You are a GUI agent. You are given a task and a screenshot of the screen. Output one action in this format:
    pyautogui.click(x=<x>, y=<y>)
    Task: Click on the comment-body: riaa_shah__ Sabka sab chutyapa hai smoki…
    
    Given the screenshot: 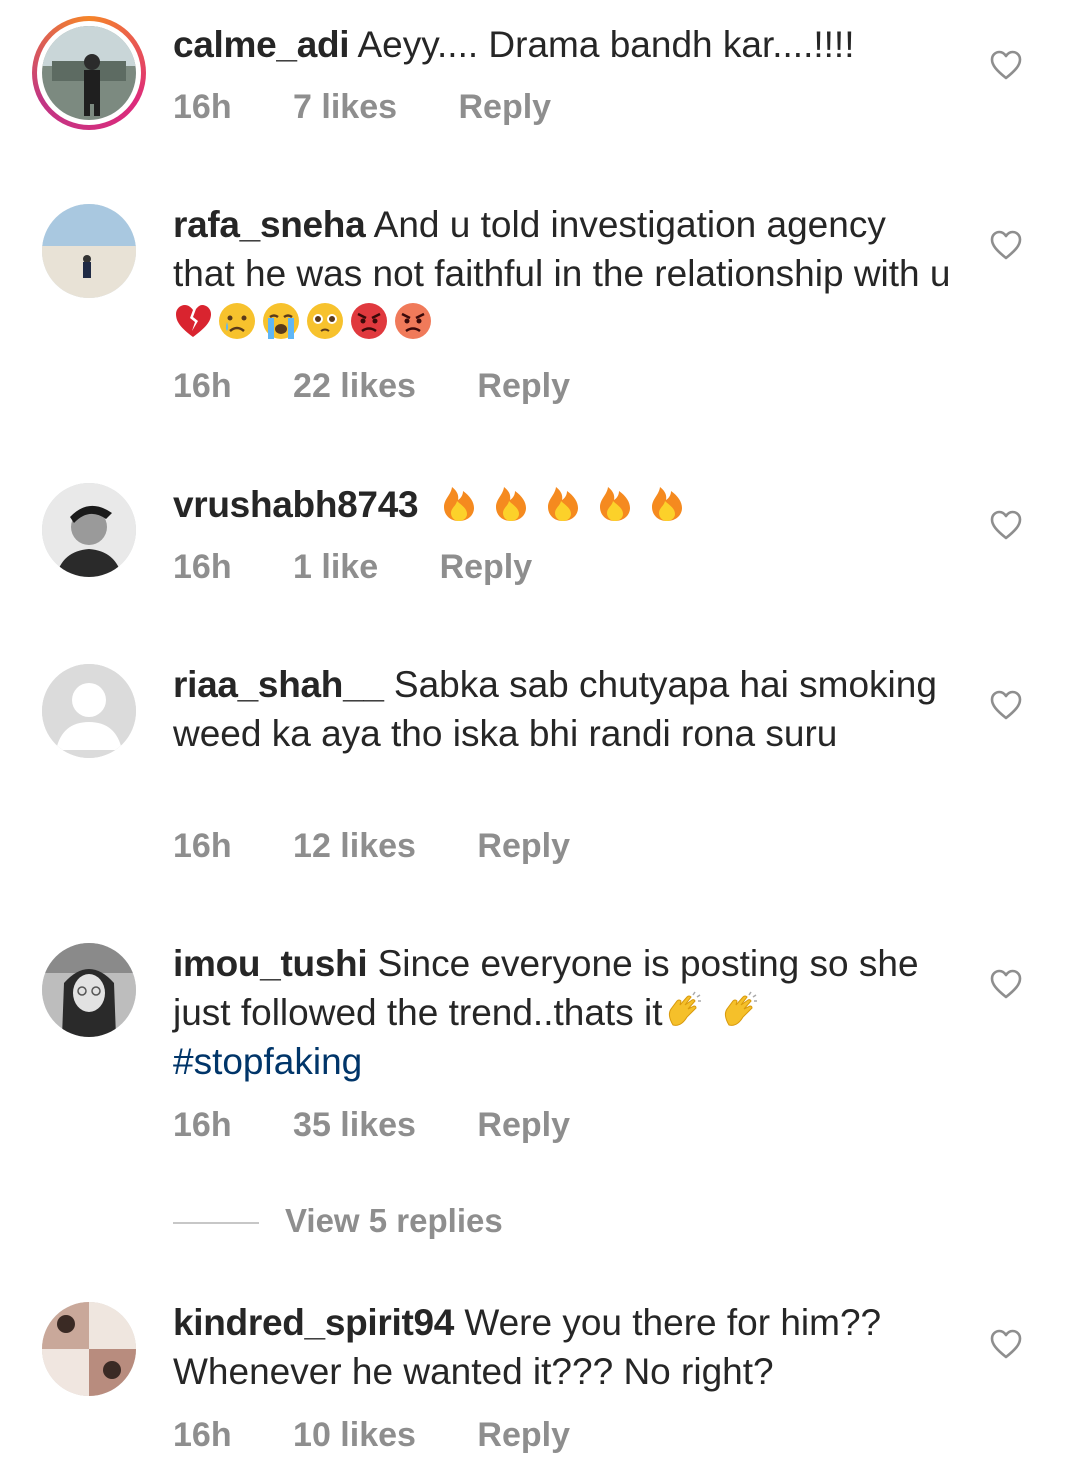 What is the action you would take?
    pyautogui.click(x=563, y=709)
    